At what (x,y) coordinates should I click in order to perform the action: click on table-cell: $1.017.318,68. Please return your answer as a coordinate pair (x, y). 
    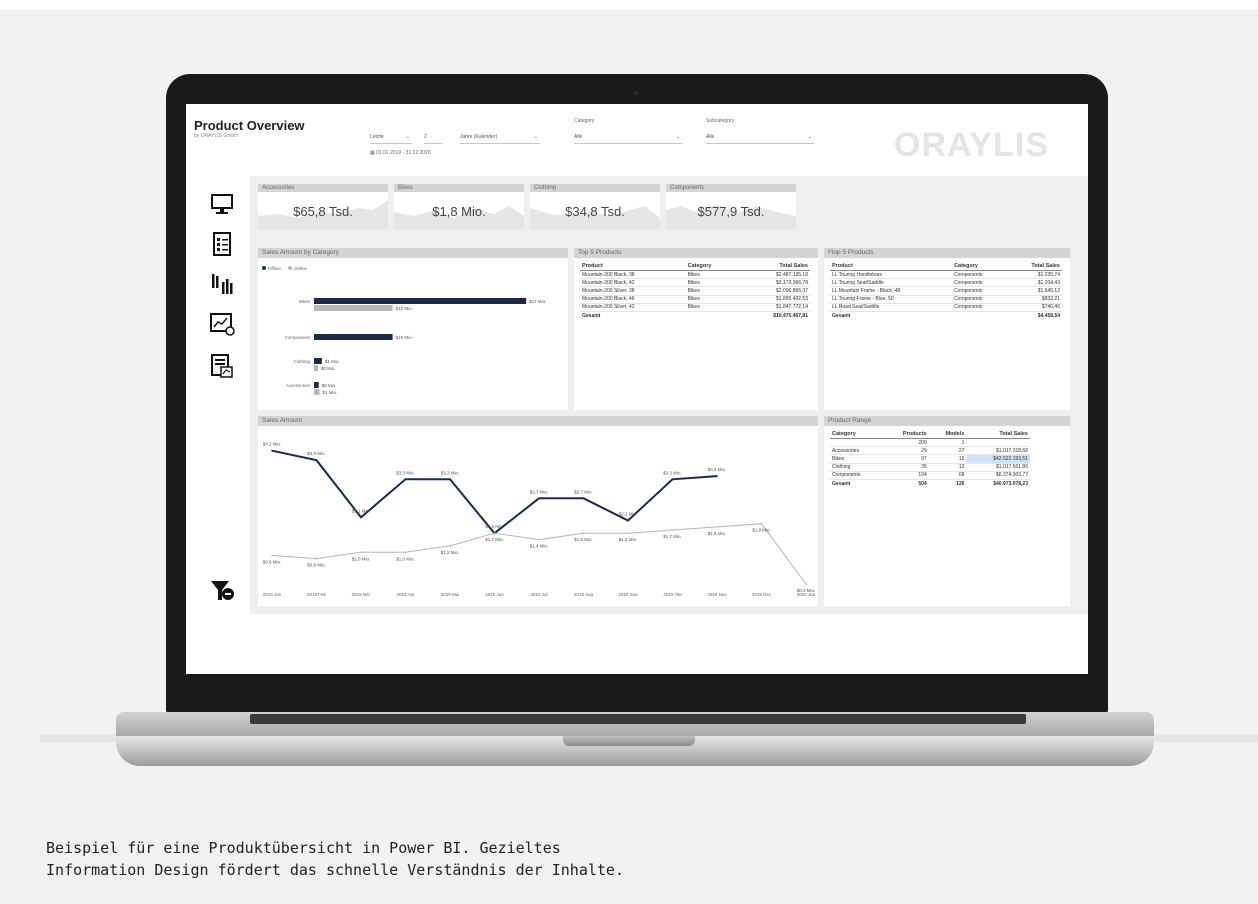
    Looking at the image, I should click on (998, 451).